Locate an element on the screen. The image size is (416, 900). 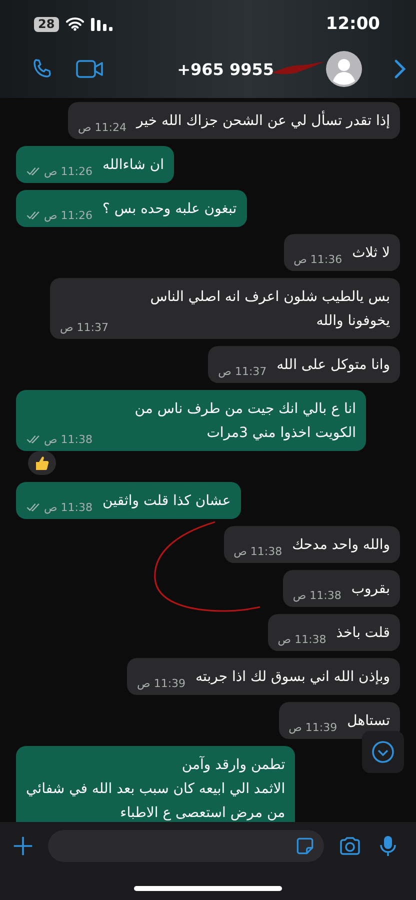
message-text: تبغون علبه وحده بس ؟ is located at coordinates (169, 209).